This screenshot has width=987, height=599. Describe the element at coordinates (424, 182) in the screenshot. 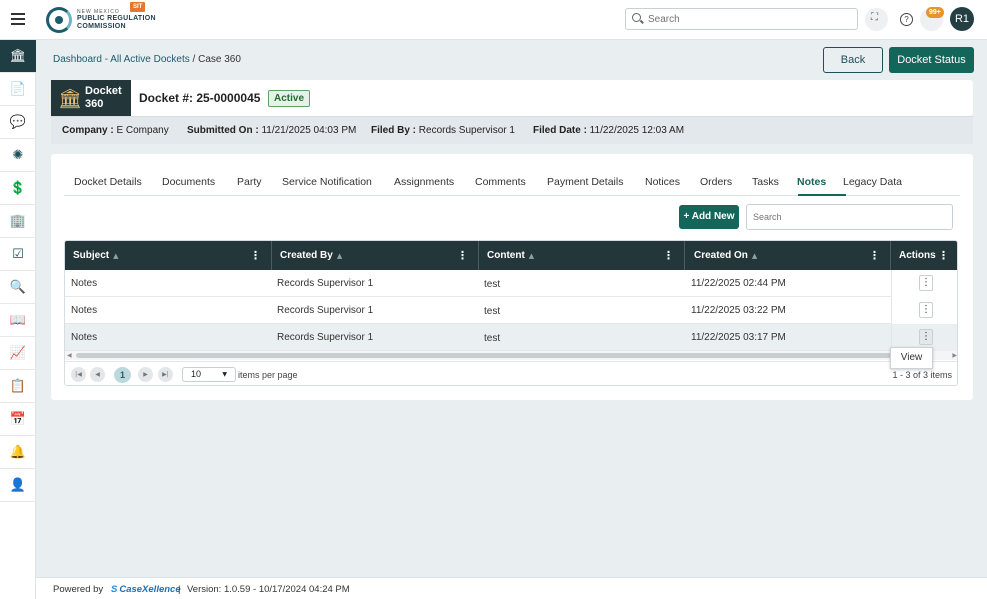

I see `tab-assignments: Assignments` at that location.